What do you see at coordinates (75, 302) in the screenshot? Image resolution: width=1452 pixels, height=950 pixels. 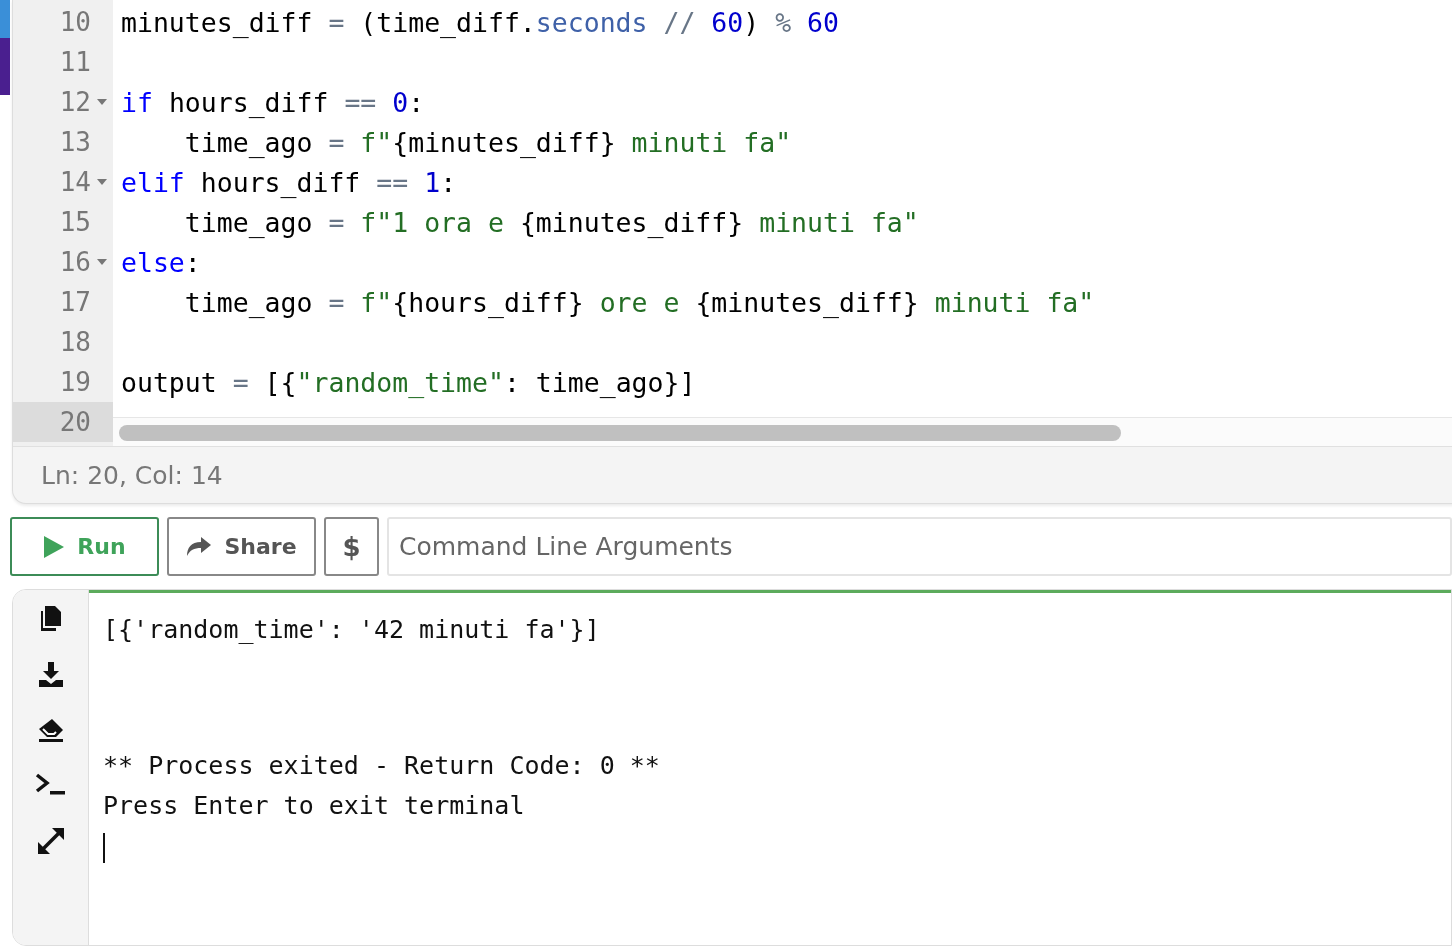 I see `line-number: 17` at bounding box center [75, 302].